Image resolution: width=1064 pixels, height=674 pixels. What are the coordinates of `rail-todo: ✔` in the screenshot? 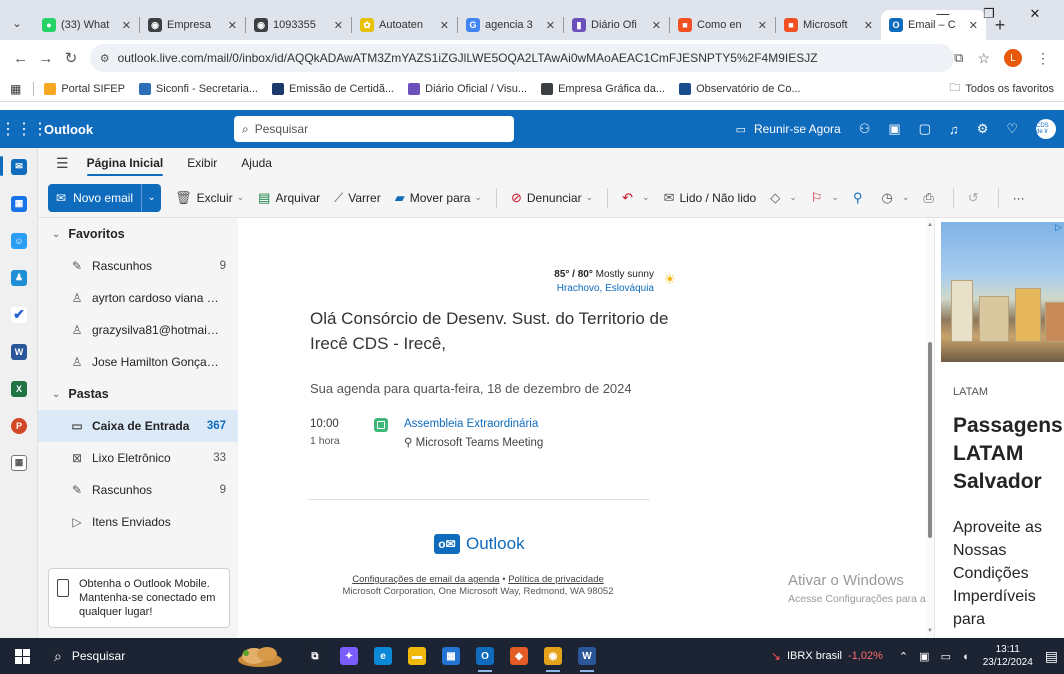 It's located at (19, 314).